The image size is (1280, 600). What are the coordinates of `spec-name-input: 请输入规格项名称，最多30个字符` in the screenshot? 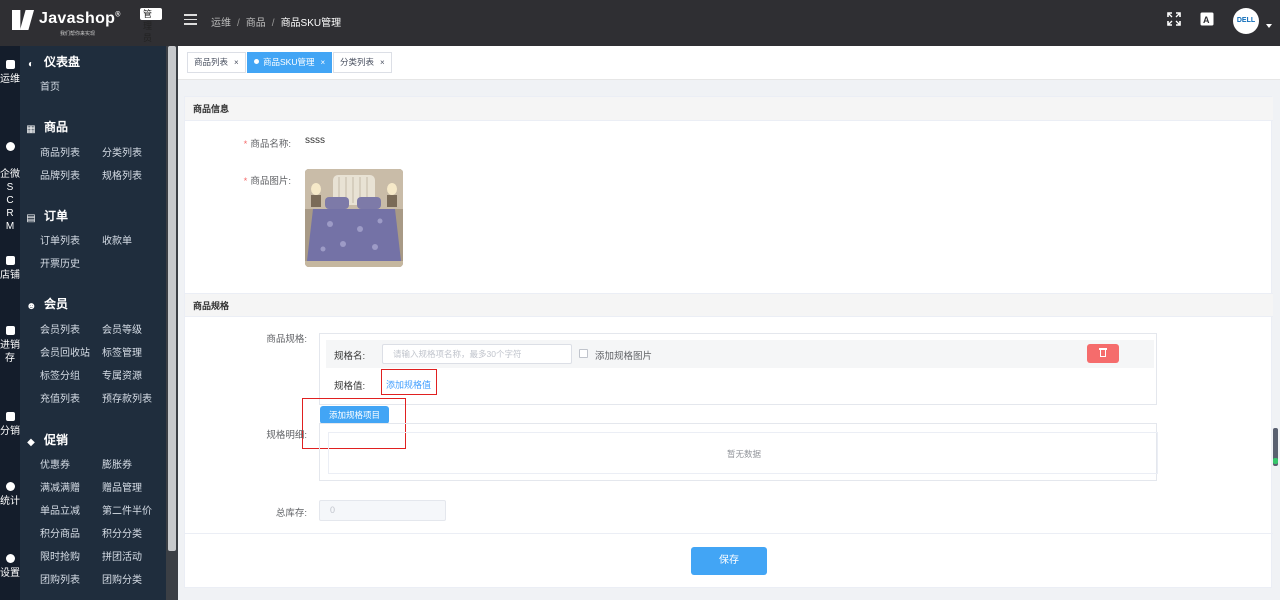 It's located at (477, 354).